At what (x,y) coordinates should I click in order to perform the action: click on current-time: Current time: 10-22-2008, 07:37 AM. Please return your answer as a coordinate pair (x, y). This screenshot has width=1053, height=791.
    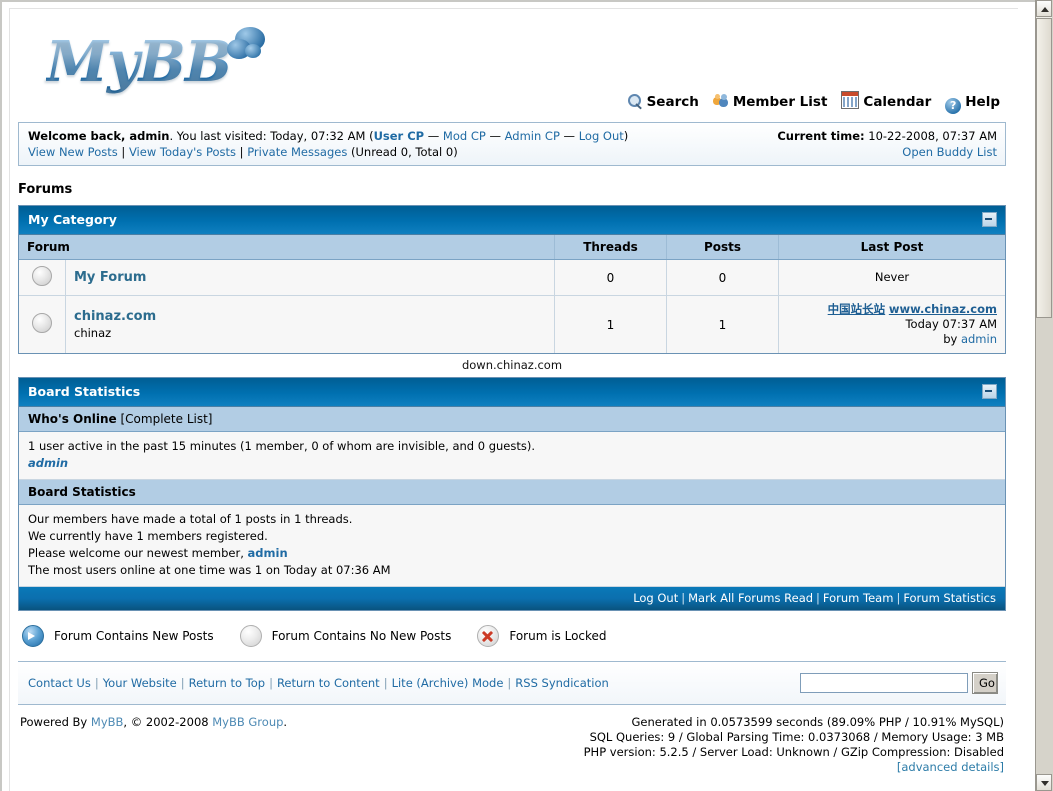
    Looking at the image, I should click on (887, 136).